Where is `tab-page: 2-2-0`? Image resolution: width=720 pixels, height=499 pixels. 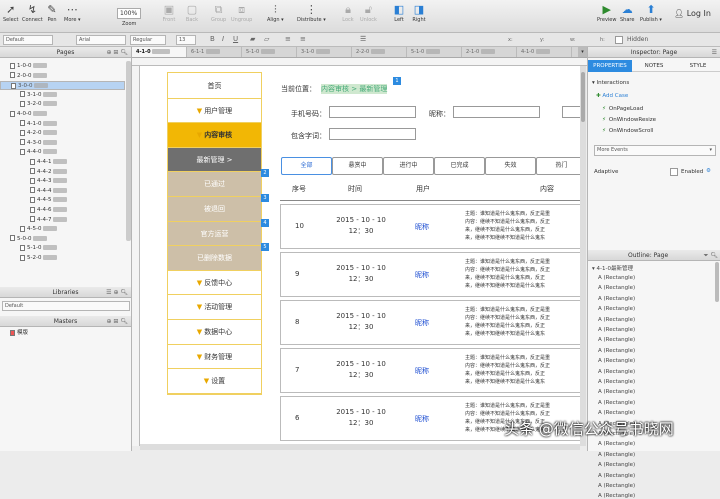 tab-page: 2-2-0 is located at coordinates (379, 52).